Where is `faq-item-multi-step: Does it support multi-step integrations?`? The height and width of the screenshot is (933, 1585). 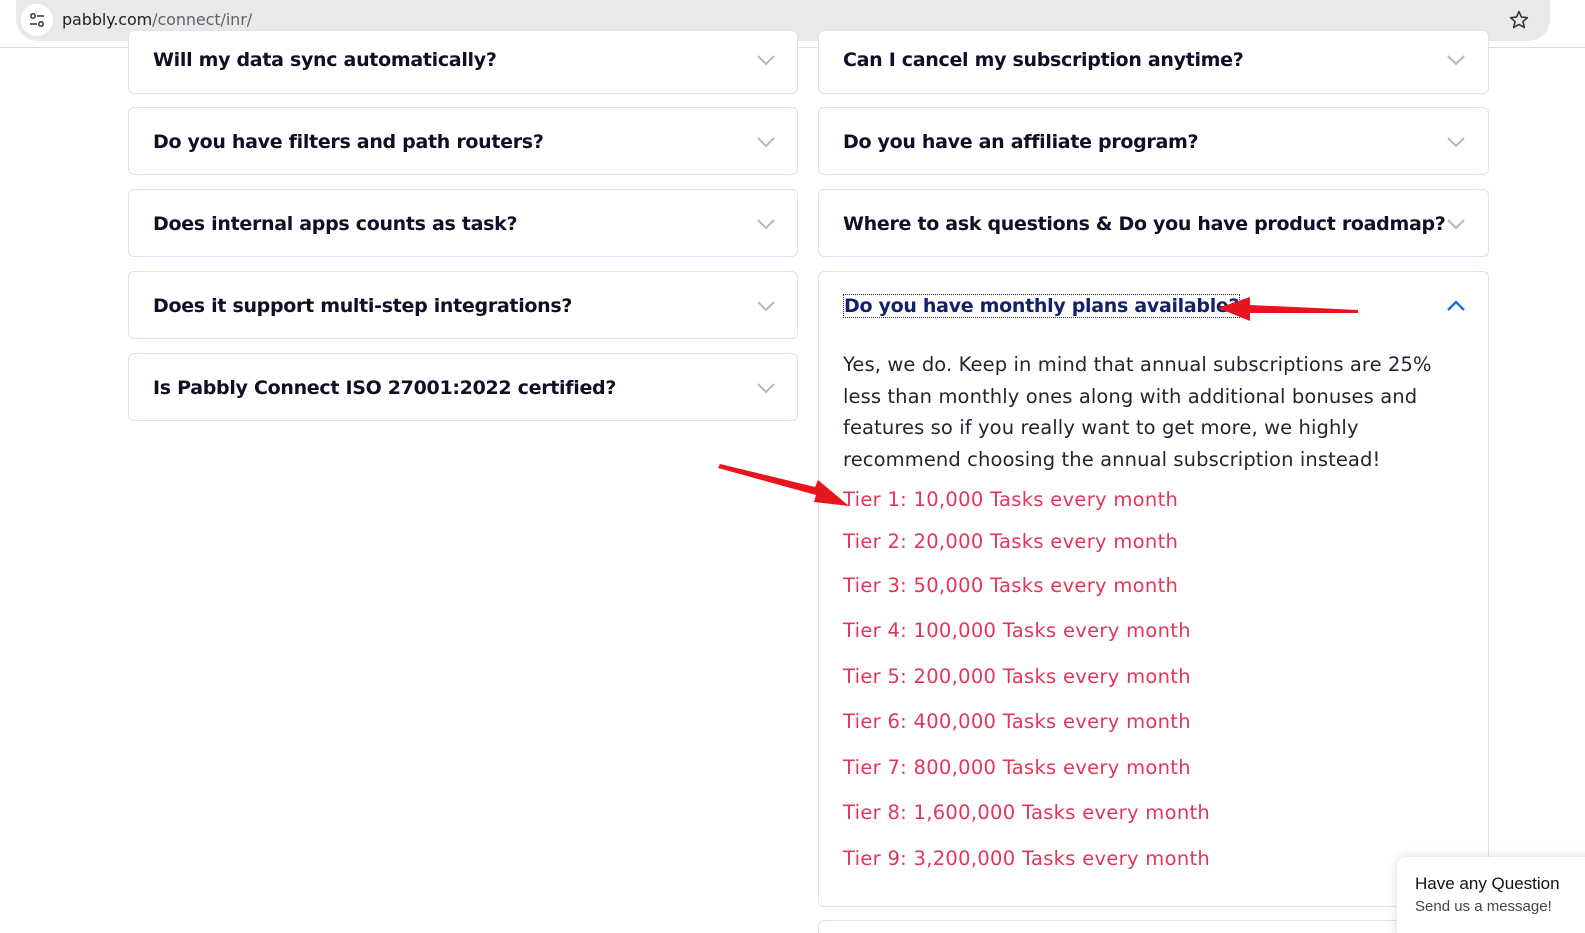
faq-item-multi-step: Does it support multi-step integrations? is located at coordinates (463, 305).